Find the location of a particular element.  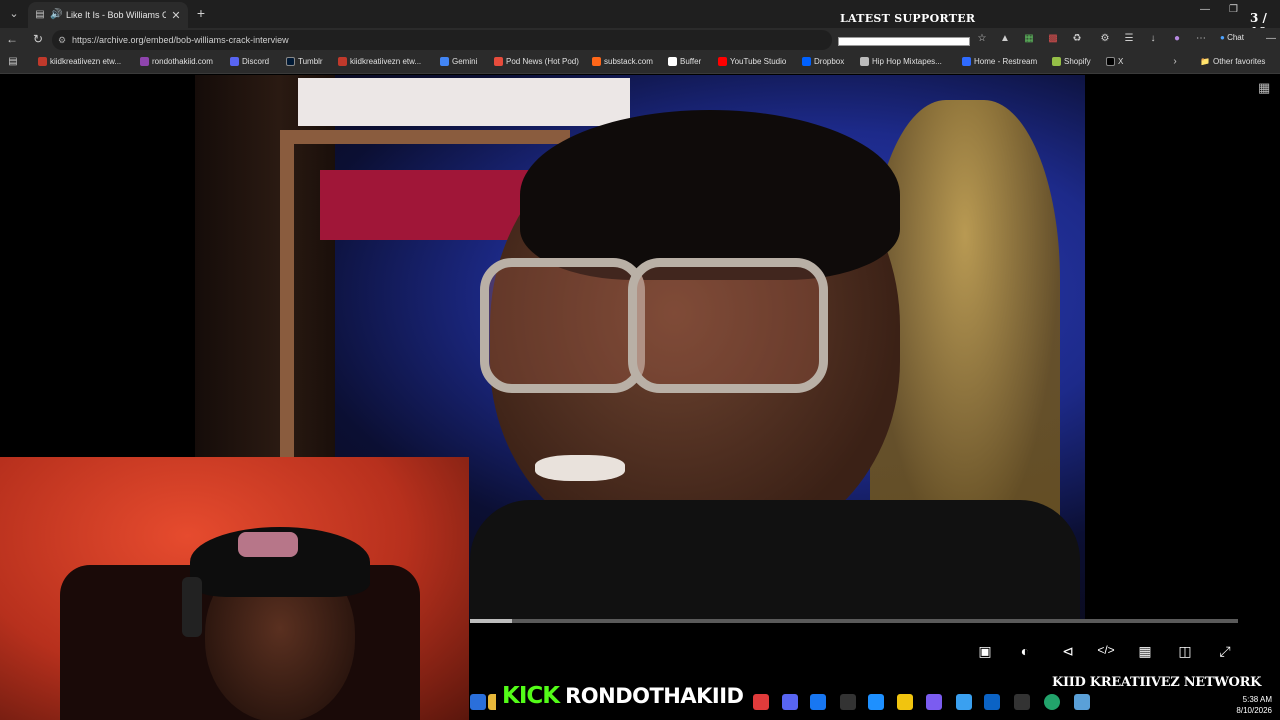

close-window-icon: — is located at coordinates (1271, 38).